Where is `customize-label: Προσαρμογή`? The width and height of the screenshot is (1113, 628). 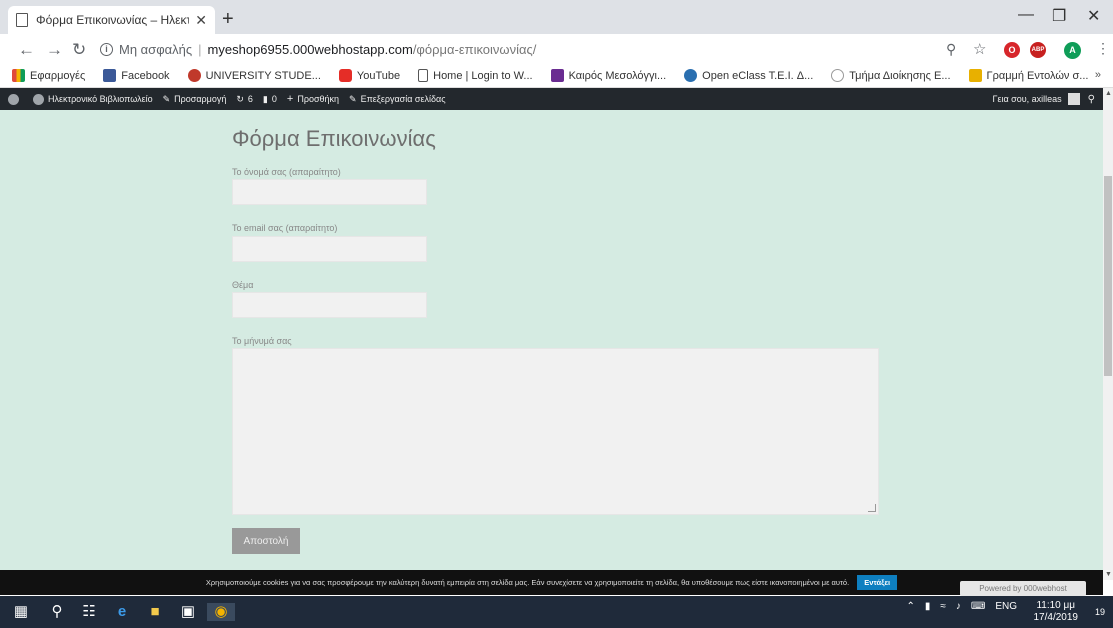 customize-label: Προσαρμογή is located at coordinates (200, 99).